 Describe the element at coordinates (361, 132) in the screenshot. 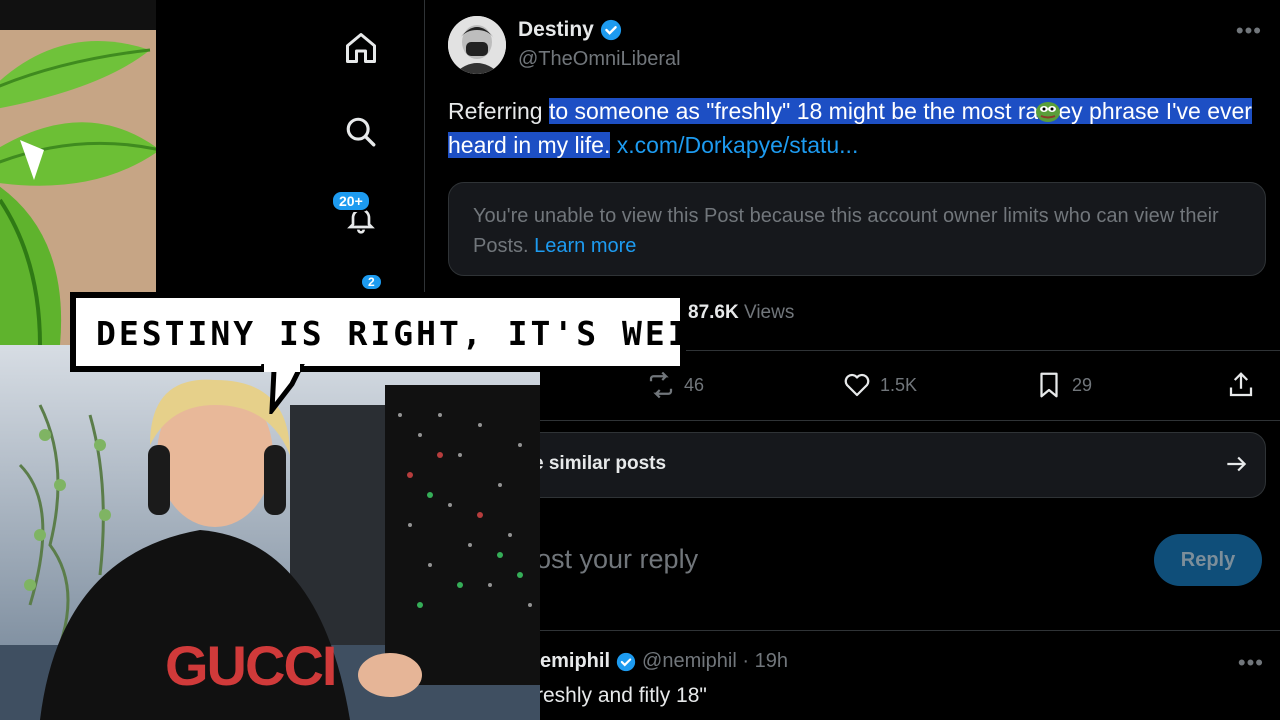

I see `search-icon` at that location.